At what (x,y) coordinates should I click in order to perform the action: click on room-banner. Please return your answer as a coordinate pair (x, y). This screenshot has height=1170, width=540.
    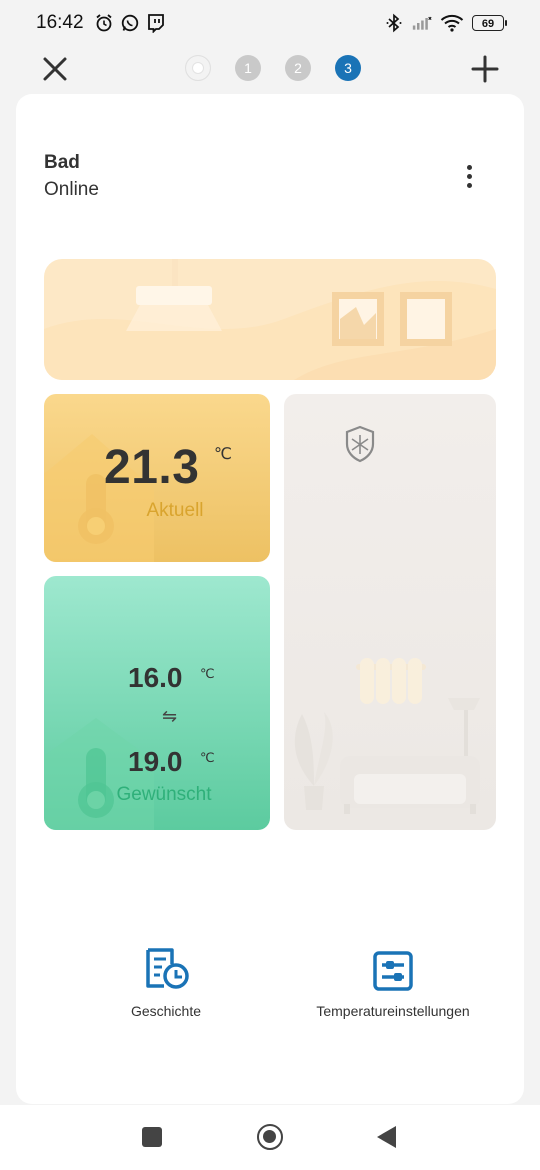
    Looking at the image, I should click on (270, 319).